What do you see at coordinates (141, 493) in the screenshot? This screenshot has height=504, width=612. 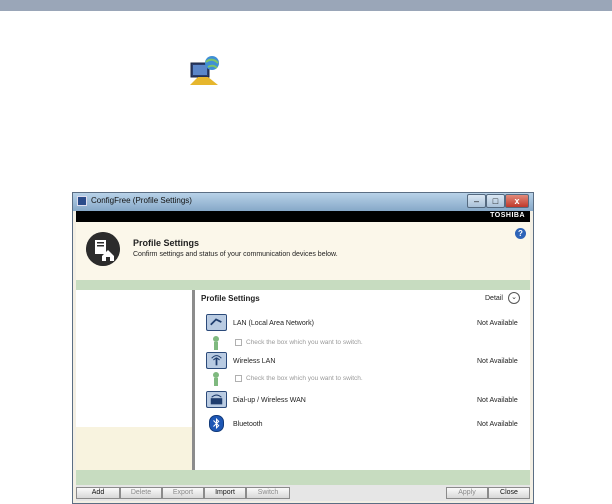 I see `delete-button: Delete` at bounding box center [141, 493].